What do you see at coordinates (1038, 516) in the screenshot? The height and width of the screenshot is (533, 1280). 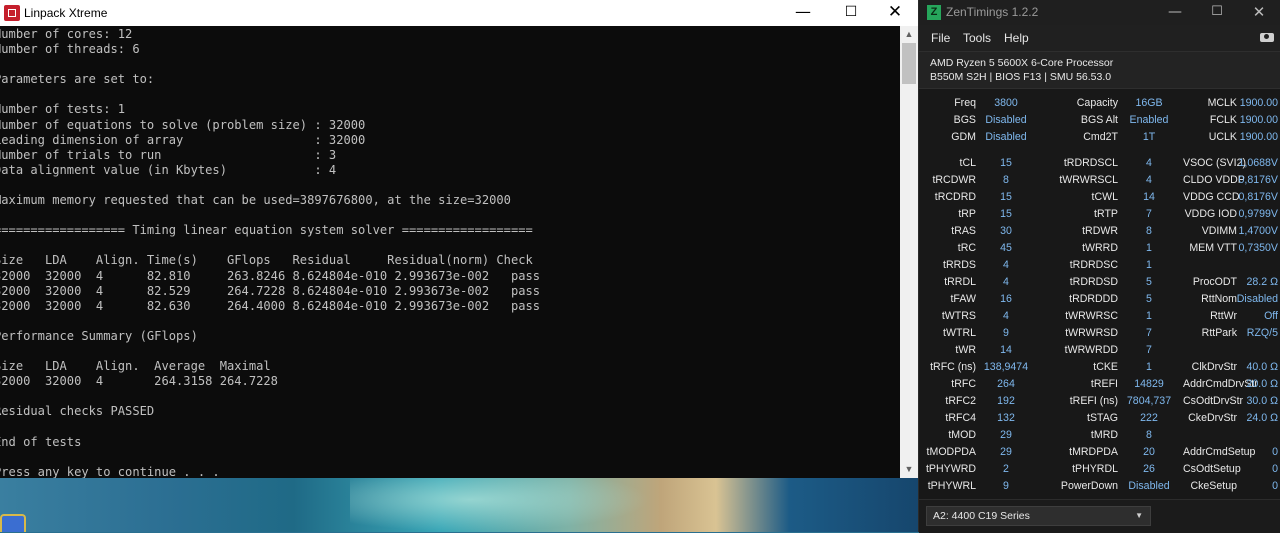 I see `memory-preset-dropdown: A2: 4400 C19 Series ▼` at bounding box center [1038, 516].